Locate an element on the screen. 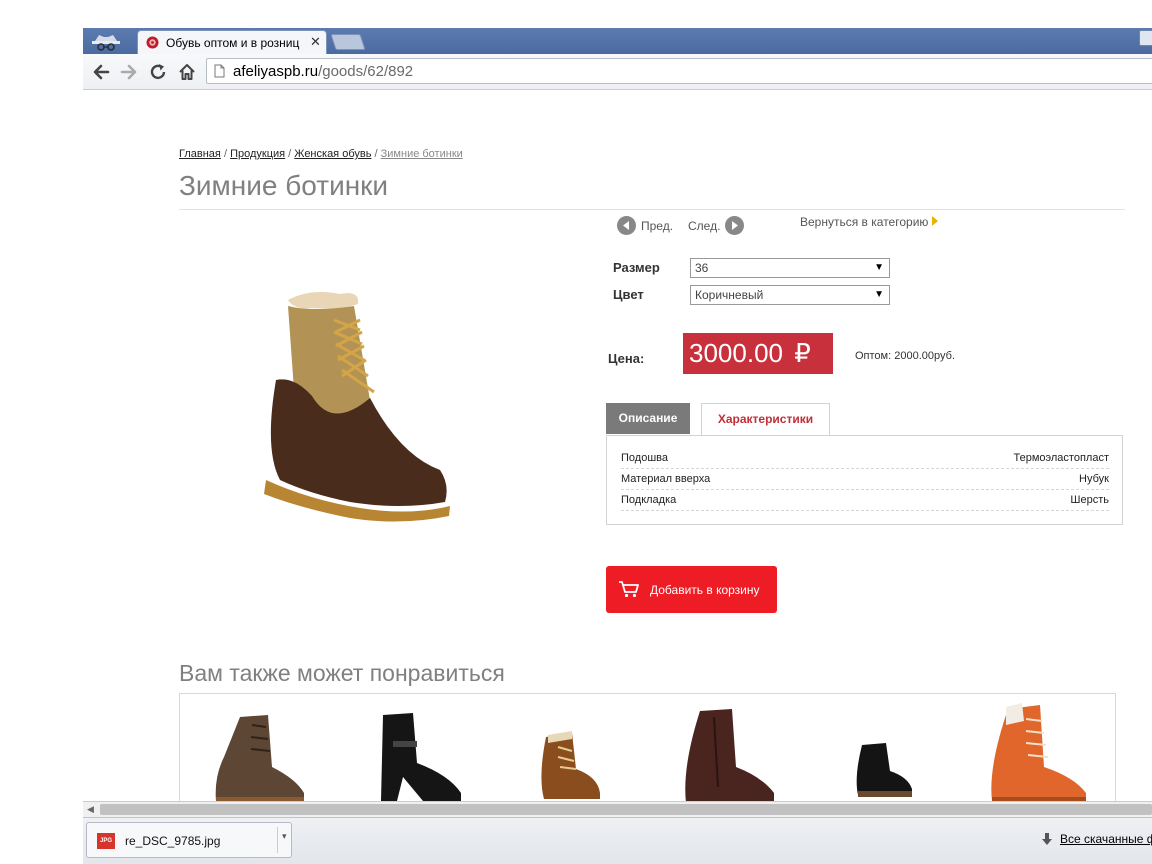 The height and width of the screenshot is (864, 1152). tab-close-icon: ✕ is located at coordinates (315, 42).